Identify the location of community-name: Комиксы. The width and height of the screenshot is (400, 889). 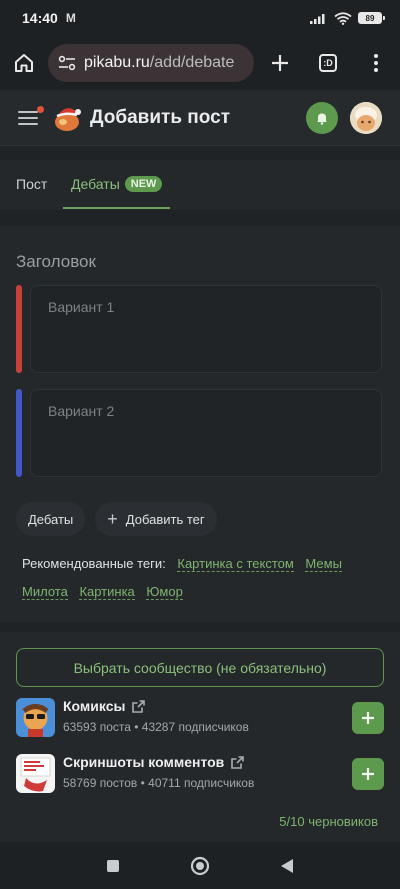
(104, 706).